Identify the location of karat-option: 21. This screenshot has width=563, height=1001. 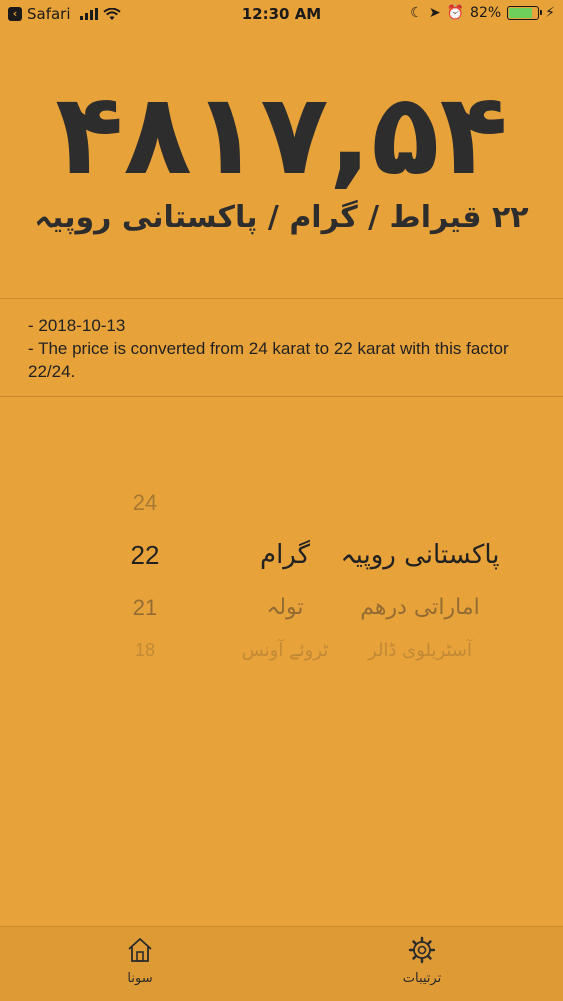
(145, 608).